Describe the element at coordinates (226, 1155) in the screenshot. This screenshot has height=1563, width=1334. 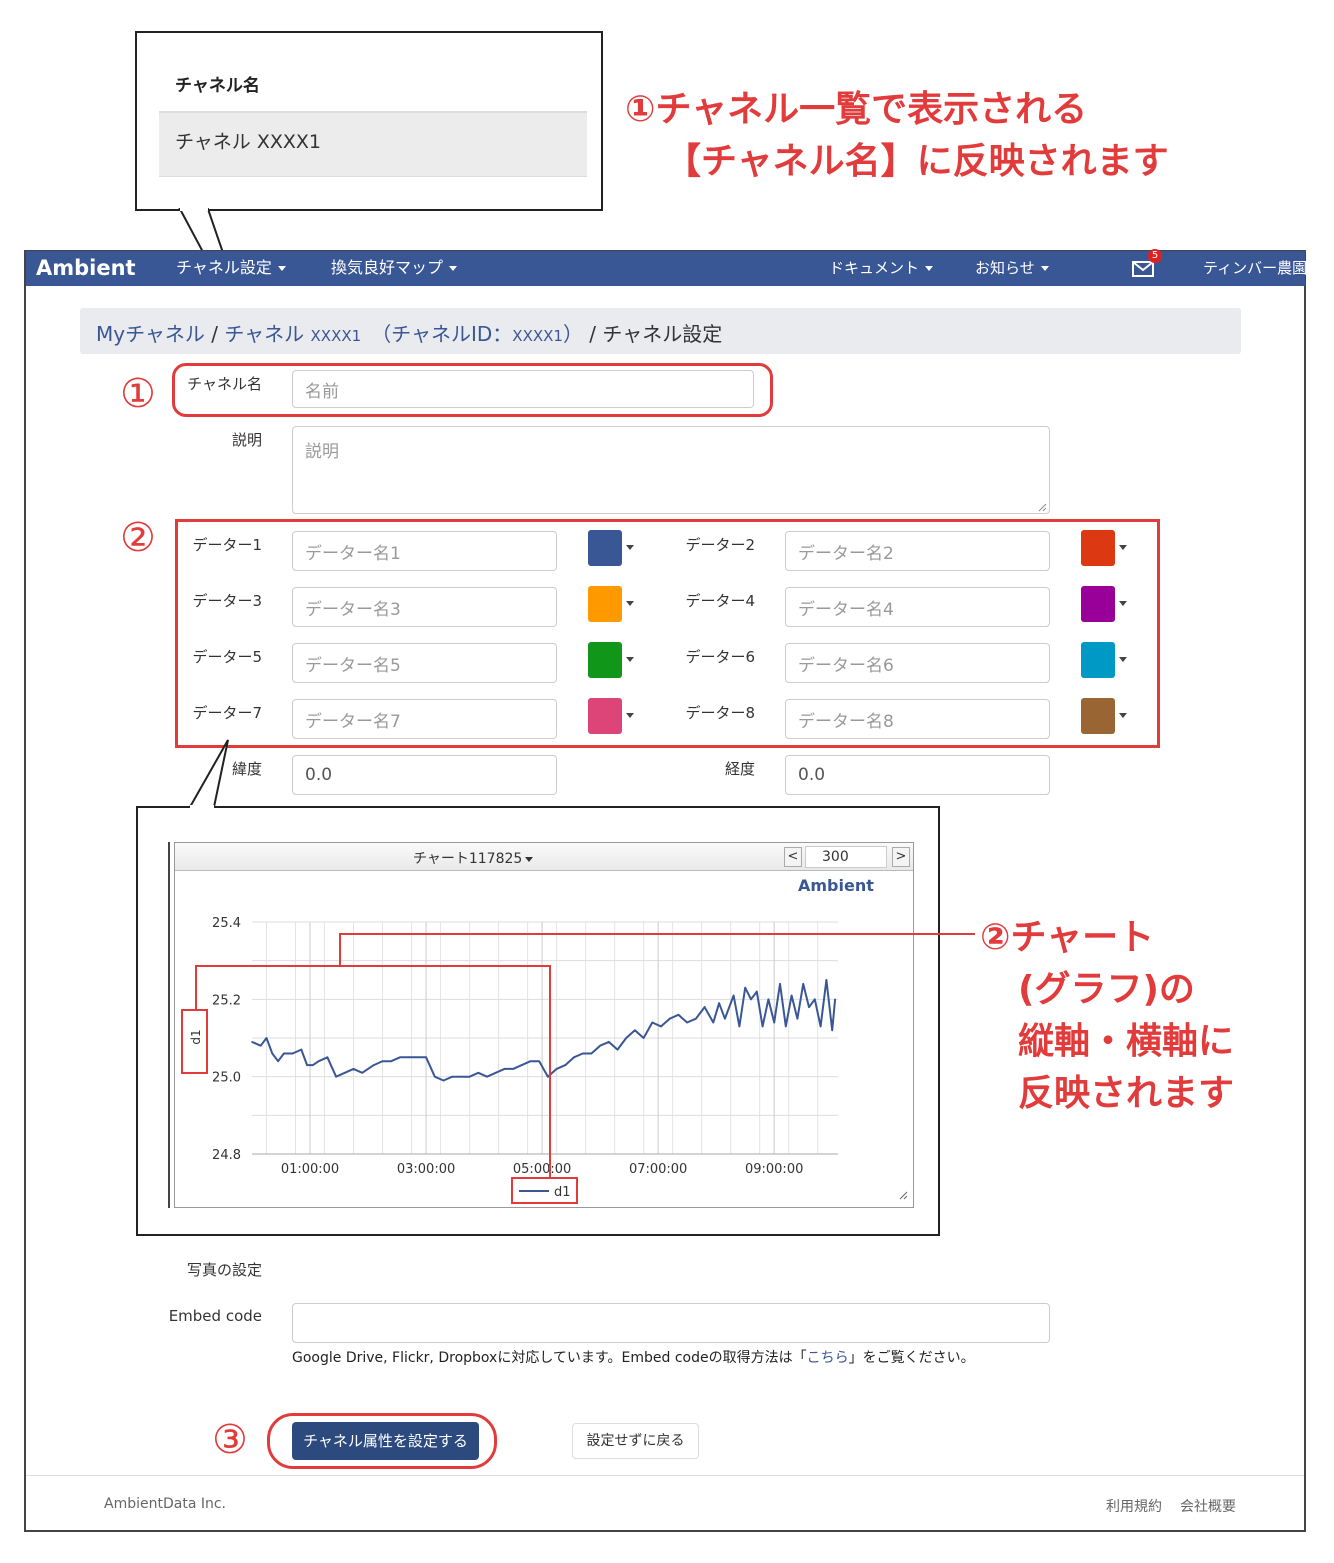
I see `y-tick-label: 24.8` at that location.